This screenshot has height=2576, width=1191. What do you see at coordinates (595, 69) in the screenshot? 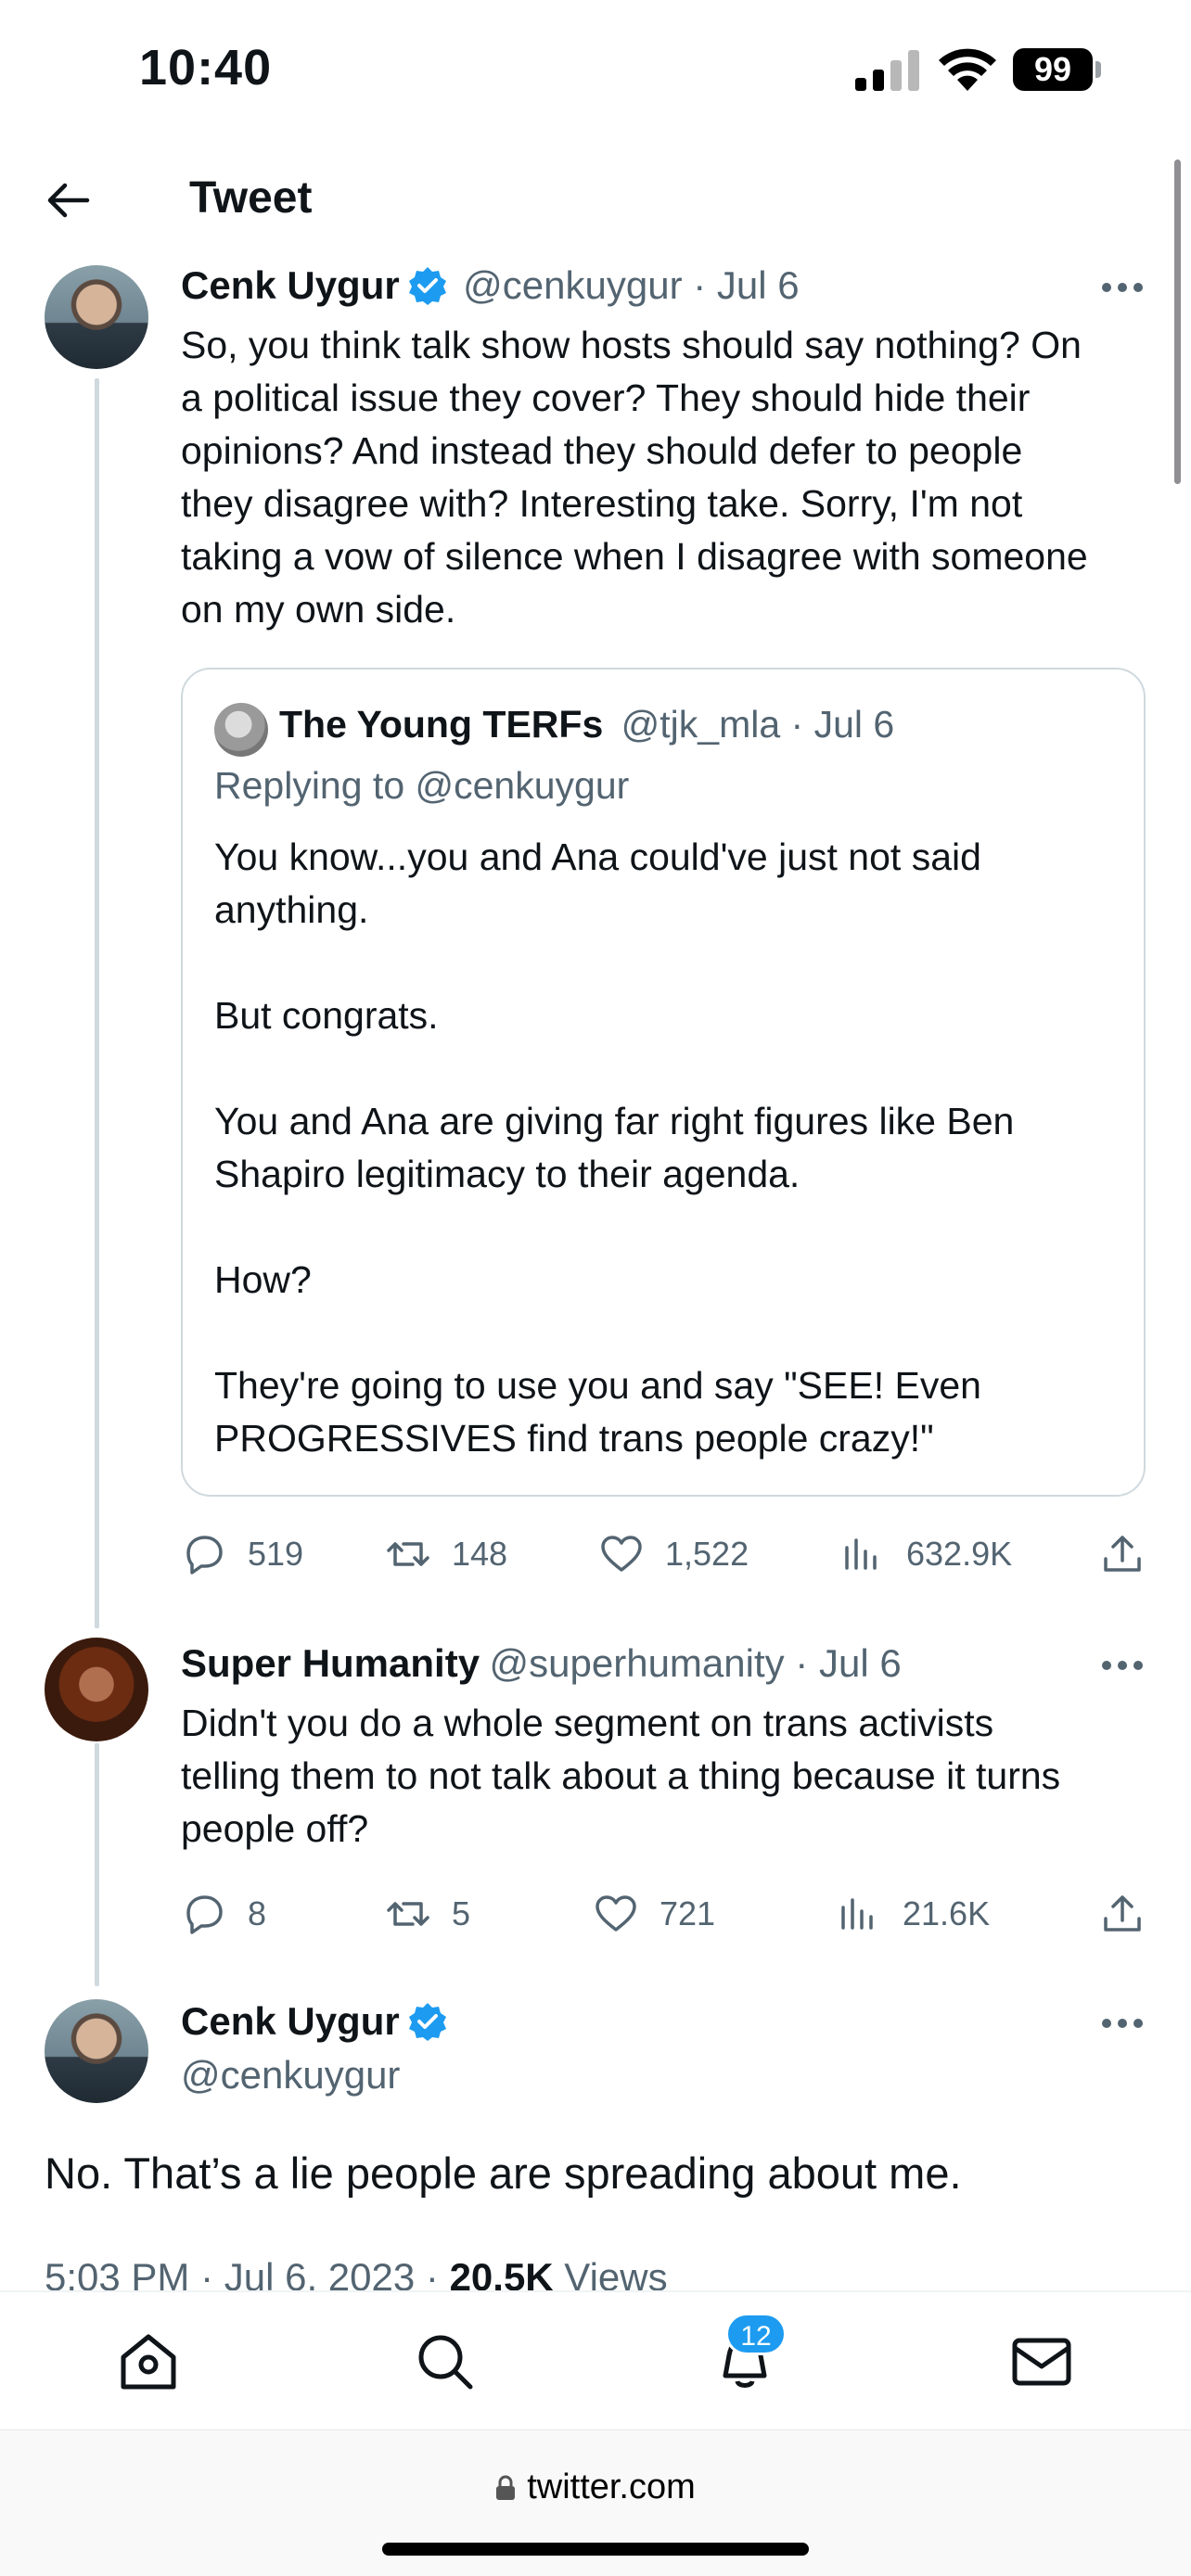
I see `status-bar: 10:40 99` at bounding box center [595, 69].